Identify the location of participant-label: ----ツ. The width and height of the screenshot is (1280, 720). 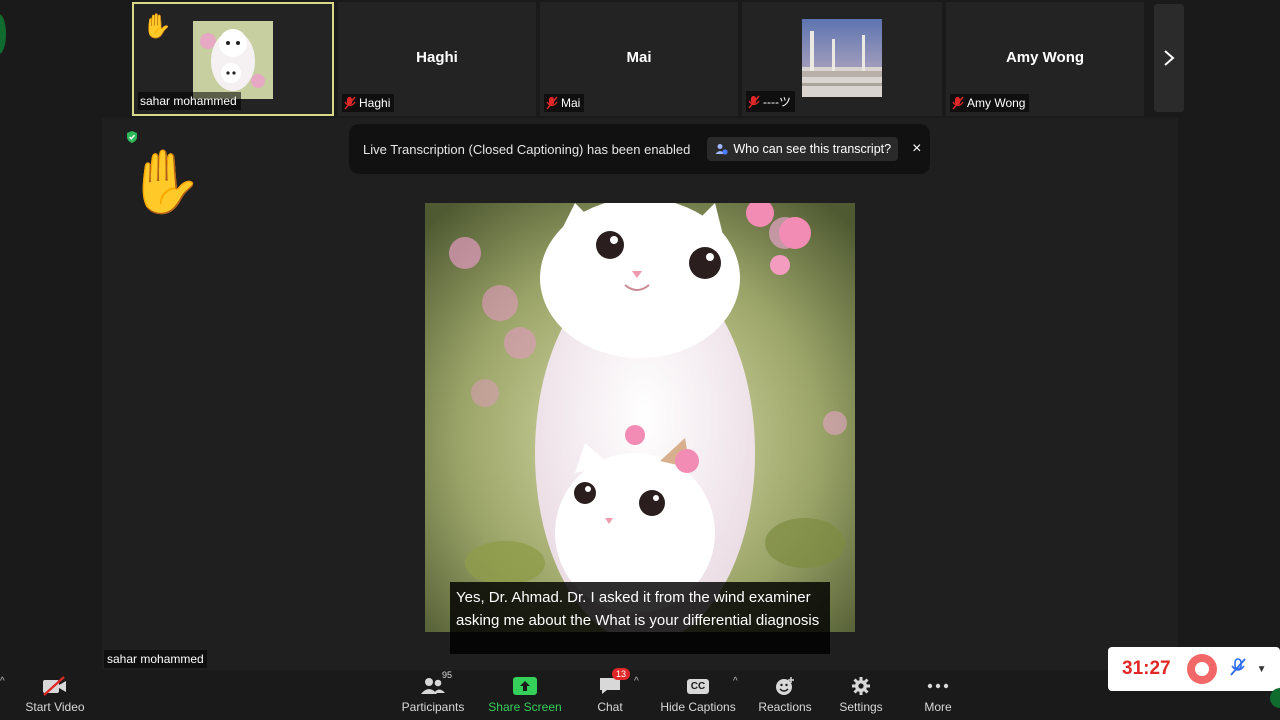
(770, 101).